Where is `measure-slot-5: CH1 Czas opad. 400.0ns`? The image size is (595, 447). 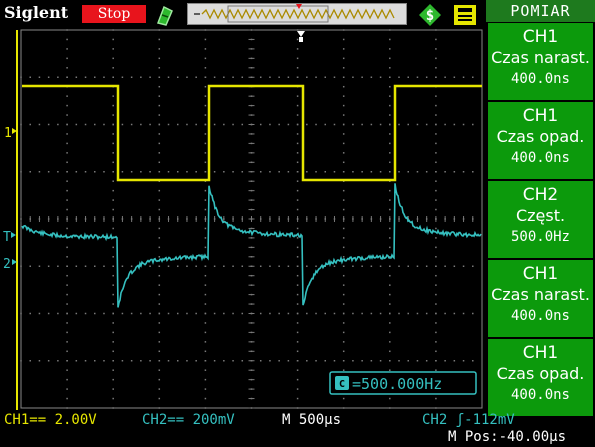 measure-slot-5: CH1 Czas opad. 400.0ns is located at coordinates (540, 377).